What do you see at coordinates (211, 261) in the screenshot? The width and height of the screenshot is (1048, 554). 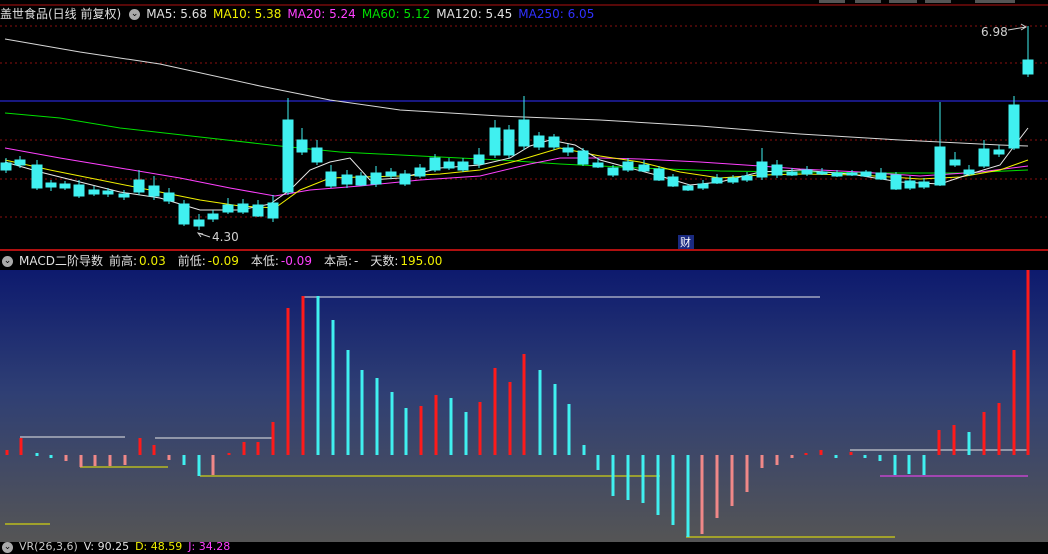 I see `macd-stat-1: 前低: -0.09` at bounding box center [211, 261].